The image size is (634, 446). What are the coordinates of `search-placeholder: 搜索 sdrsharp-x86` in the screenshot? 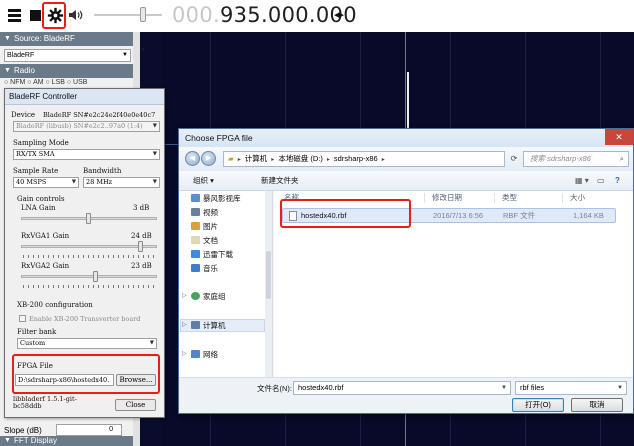 It's located at (560, 158).